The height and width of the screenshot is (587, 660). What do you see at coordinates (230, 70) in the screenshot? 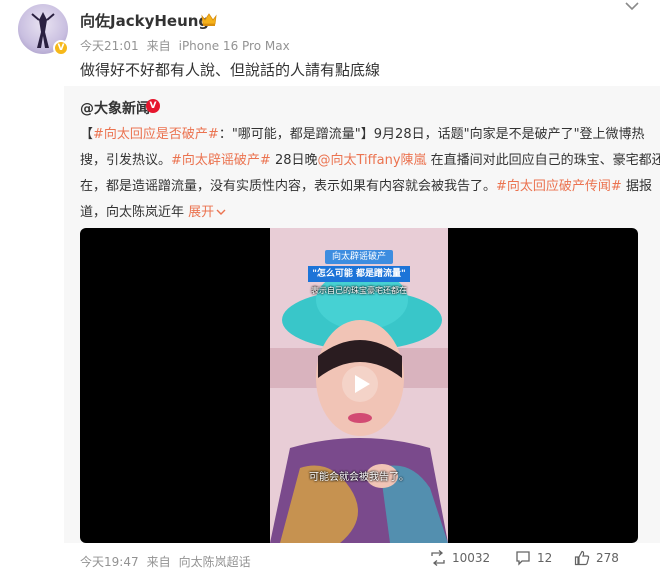
I see `post-text: 做得好不好都有人說、但說話的人請有點底線` at bounding box center [230, 70].